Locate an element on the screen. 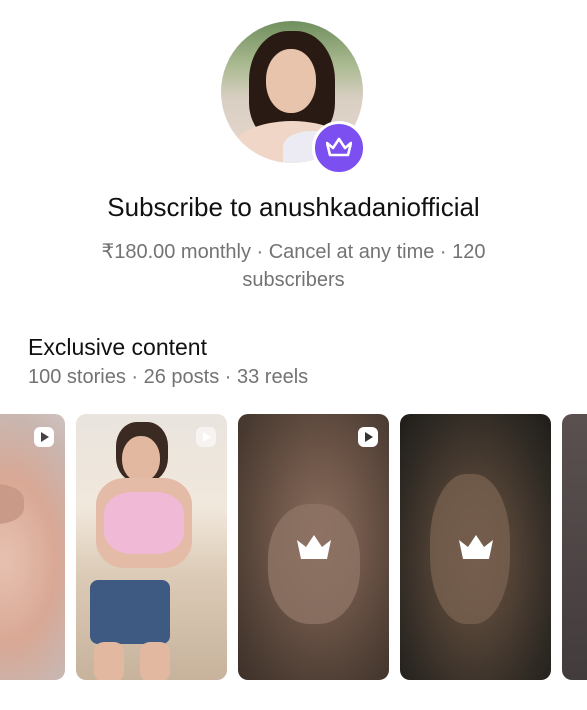  profile-avatar is located at coordinates (293, 98).